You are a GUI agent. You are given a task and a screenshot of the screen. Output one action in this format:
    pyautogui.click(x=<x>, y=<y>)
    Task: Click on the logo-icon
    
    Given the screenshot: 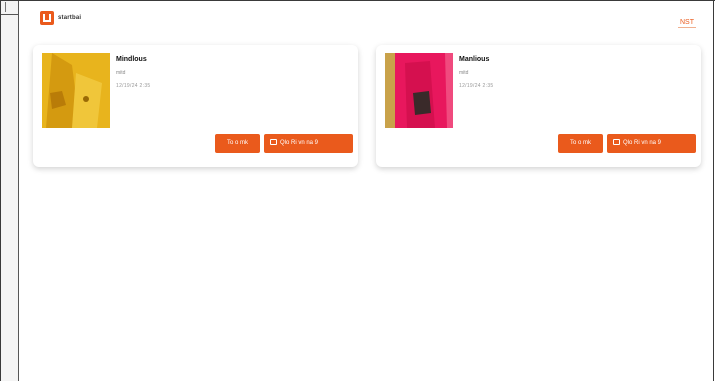 What is the action you would take?
    pyautogui.click(x=47, y=18)
    